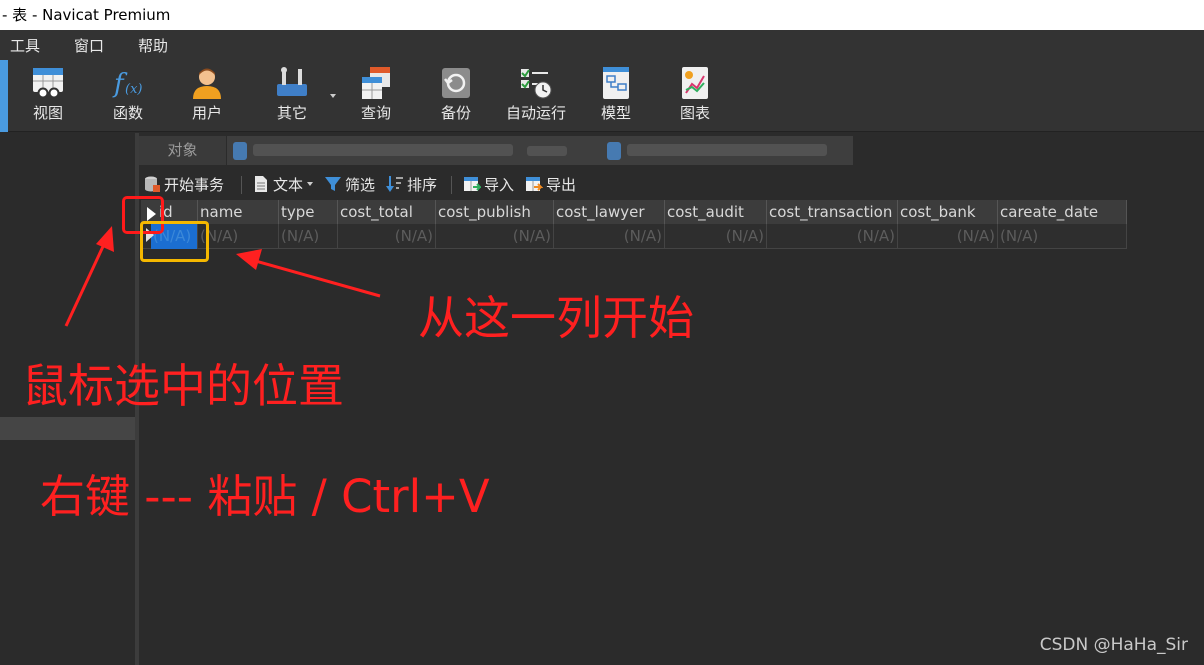 The height and width of the screenshot is (665, 1204). Describe the element at coordinates (615, 113) in the screenshot. I see `toolbar-model-label: 模型` at that location.